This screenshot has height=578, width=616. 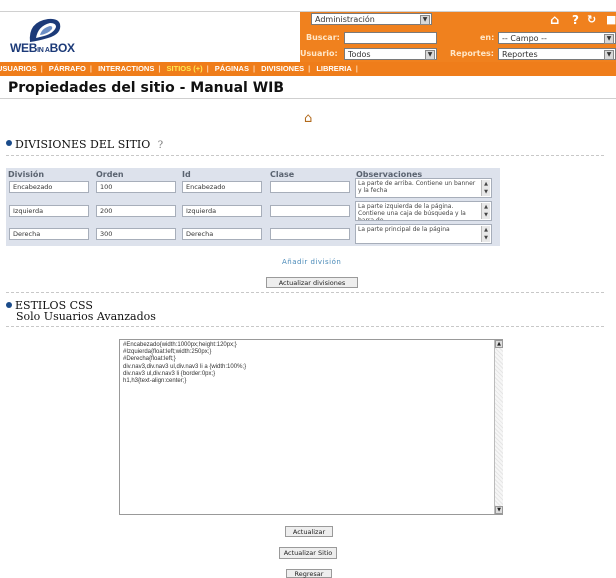 What do you see at coordinates (185, 69) in the screenshot?
I see `nav-item-sitios: SITIOS (+)` at bounding box center [185, 69].